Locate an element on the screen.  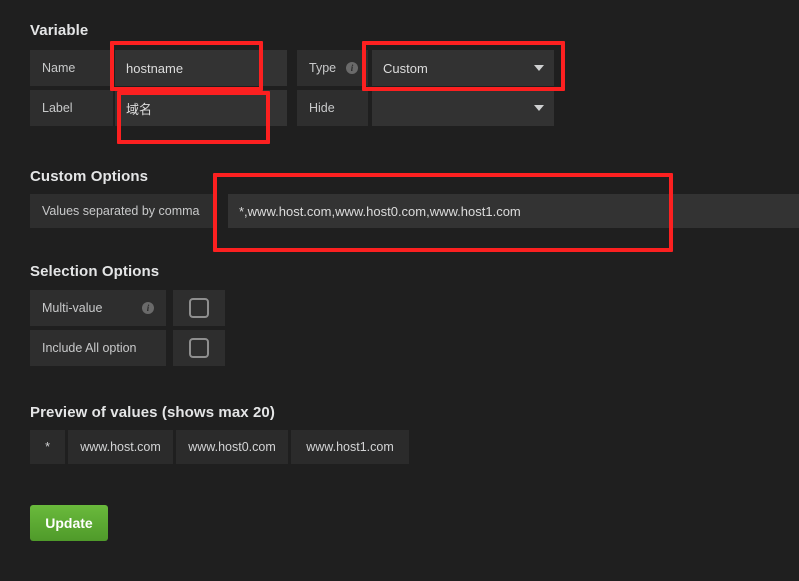
label-field-label: Label is located at coordinates (71, 108).